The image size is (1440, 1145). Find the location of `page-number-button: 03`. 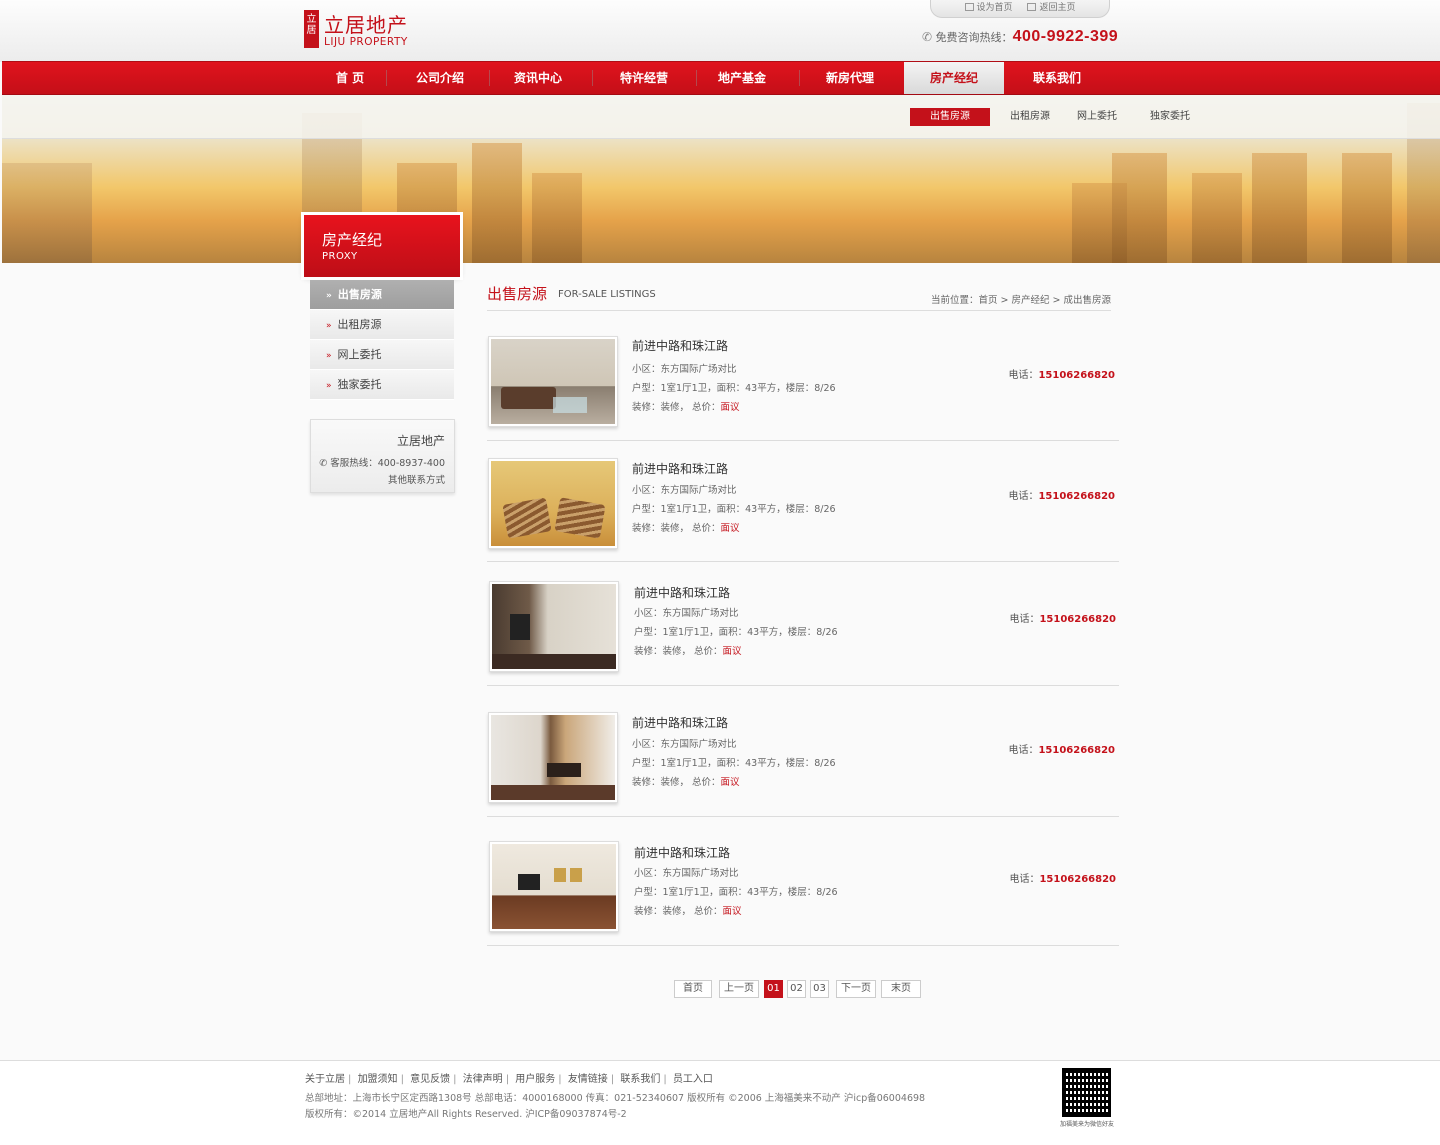

page-number-button: 03 is located at coordinates (819, 989).